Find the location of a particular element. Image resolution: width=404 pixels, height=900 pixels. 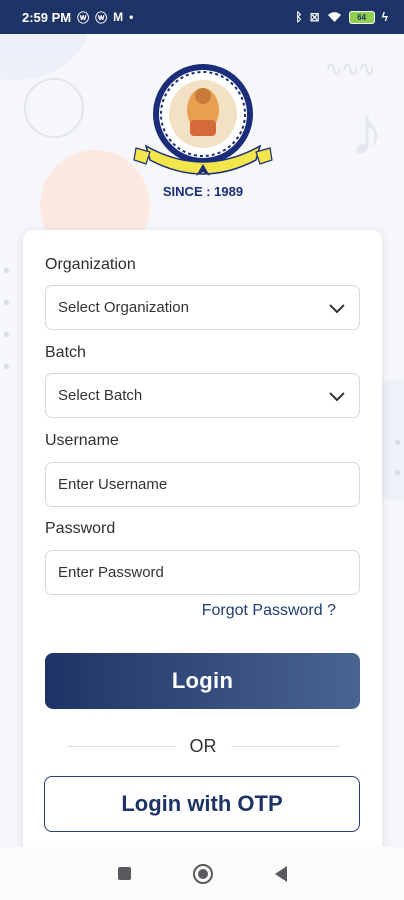

recents-square-icon is located at coordinates (124, 873).